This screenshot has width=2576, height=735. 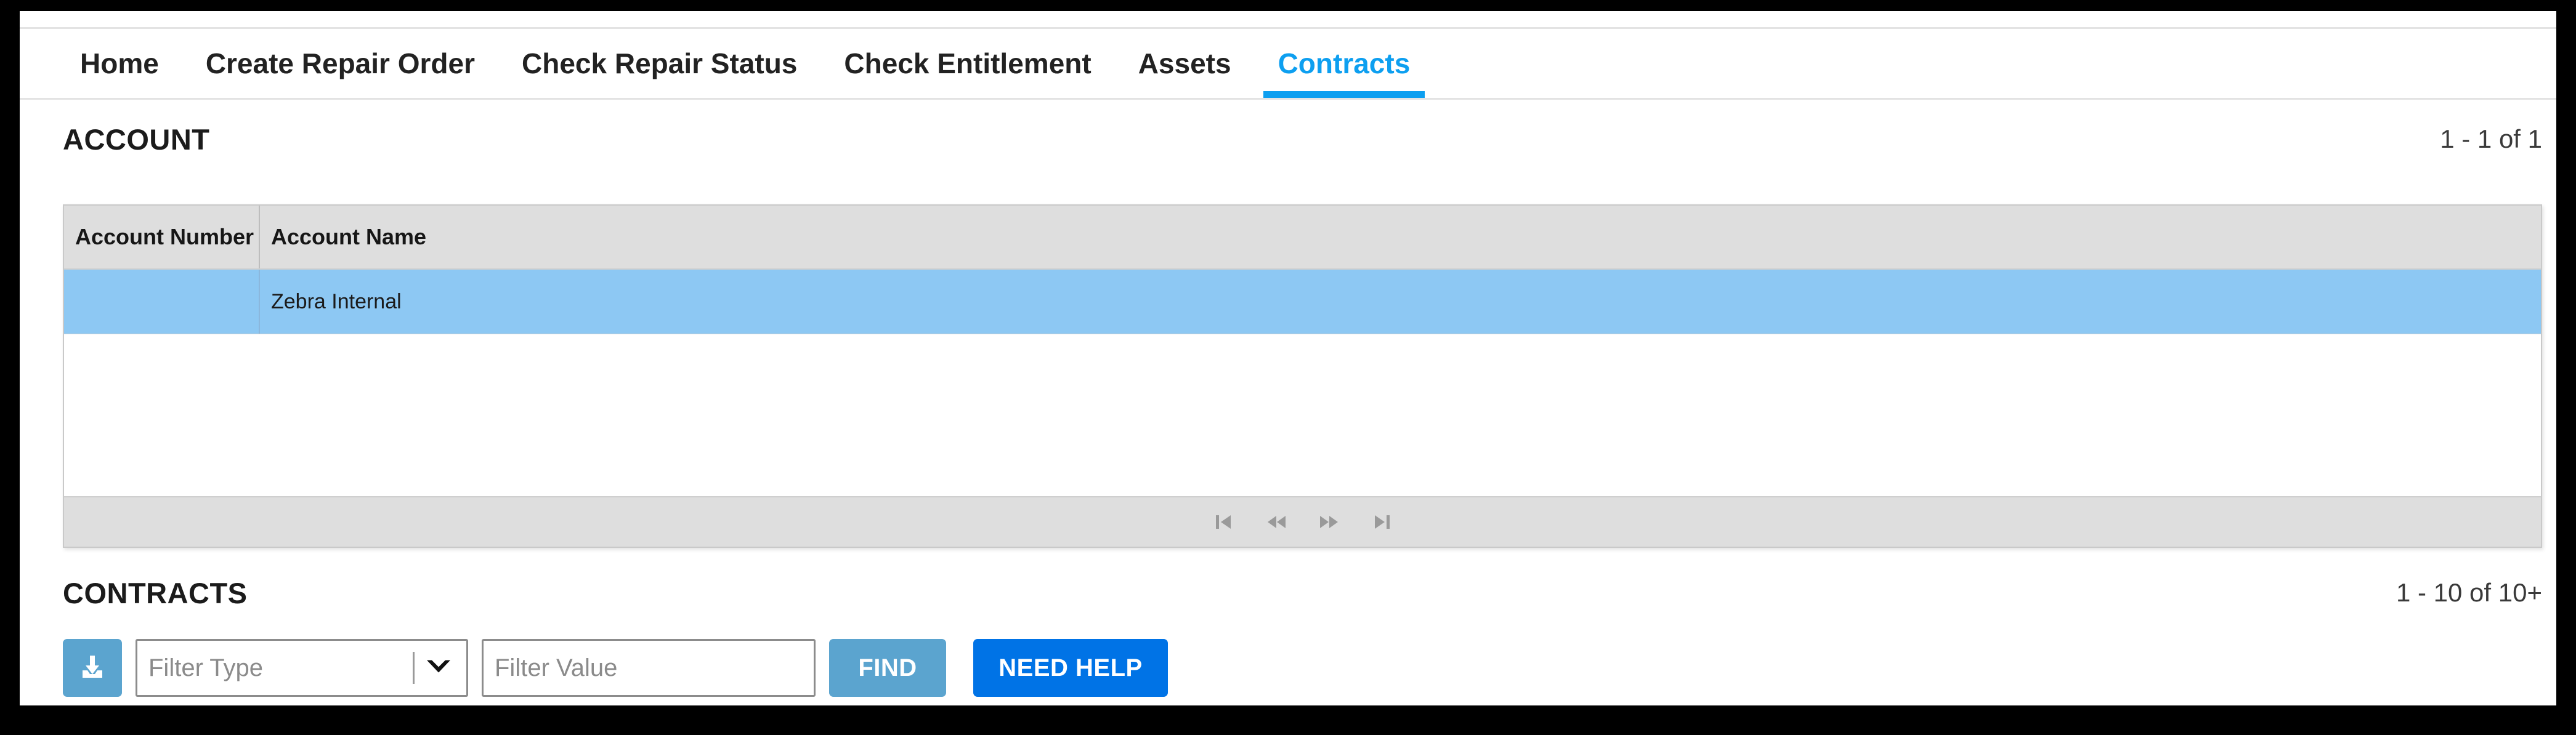 I want to click on filter-type-placeholder: Filter Type, so click(x=206, y=667).